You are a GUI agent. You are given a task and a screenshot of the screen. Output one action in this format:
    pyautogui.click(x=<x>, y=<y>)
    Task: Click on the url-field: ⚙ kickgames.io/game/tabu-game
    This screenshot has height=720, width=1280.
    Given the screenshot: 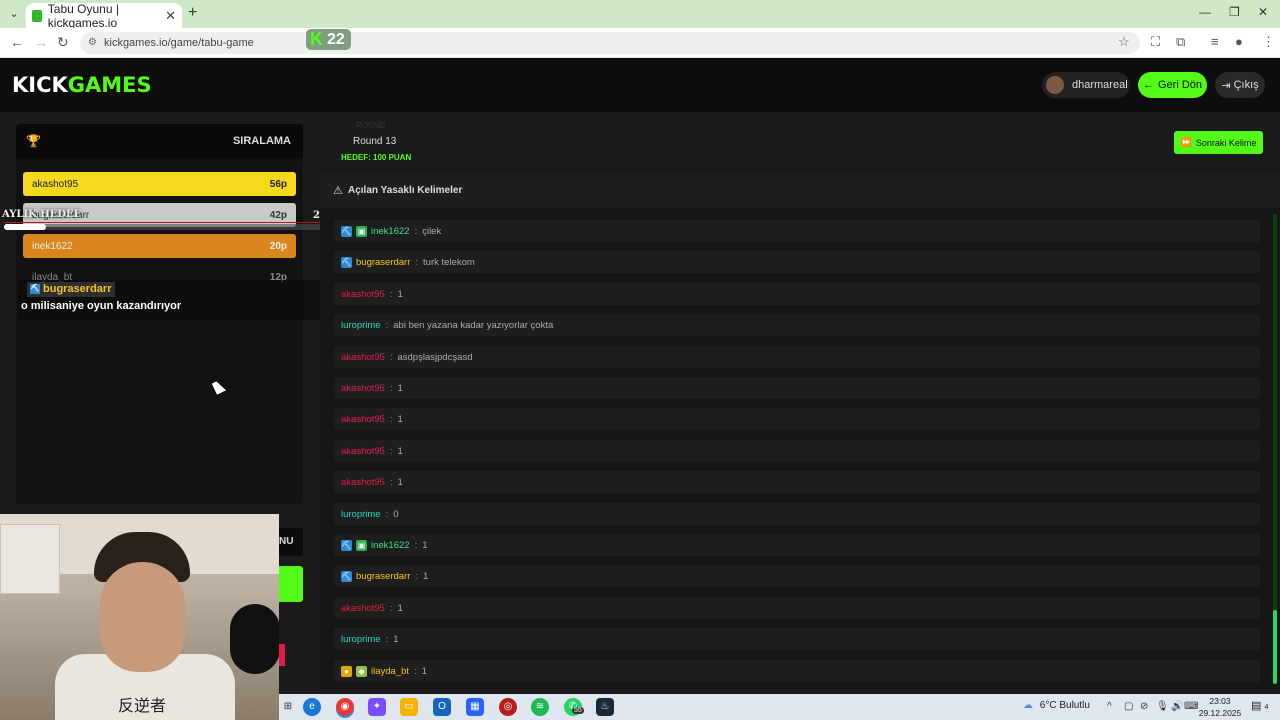 What is the action you would take?
    pyautogui.click(x=610, y=43)
    